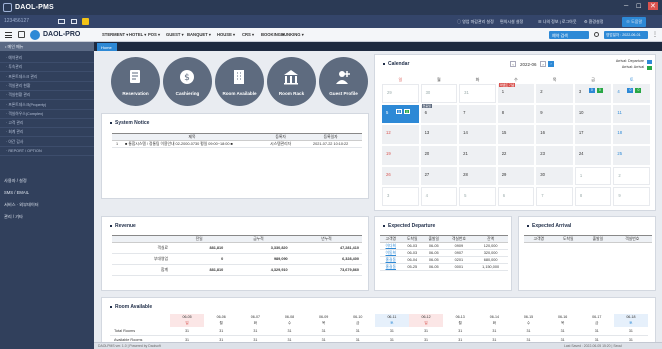  What do you see at coordinates (21, 205) in the screenshot?
I see `sidebar-group: 서비스 · 외부데이터` at bounding box center [21, 205].